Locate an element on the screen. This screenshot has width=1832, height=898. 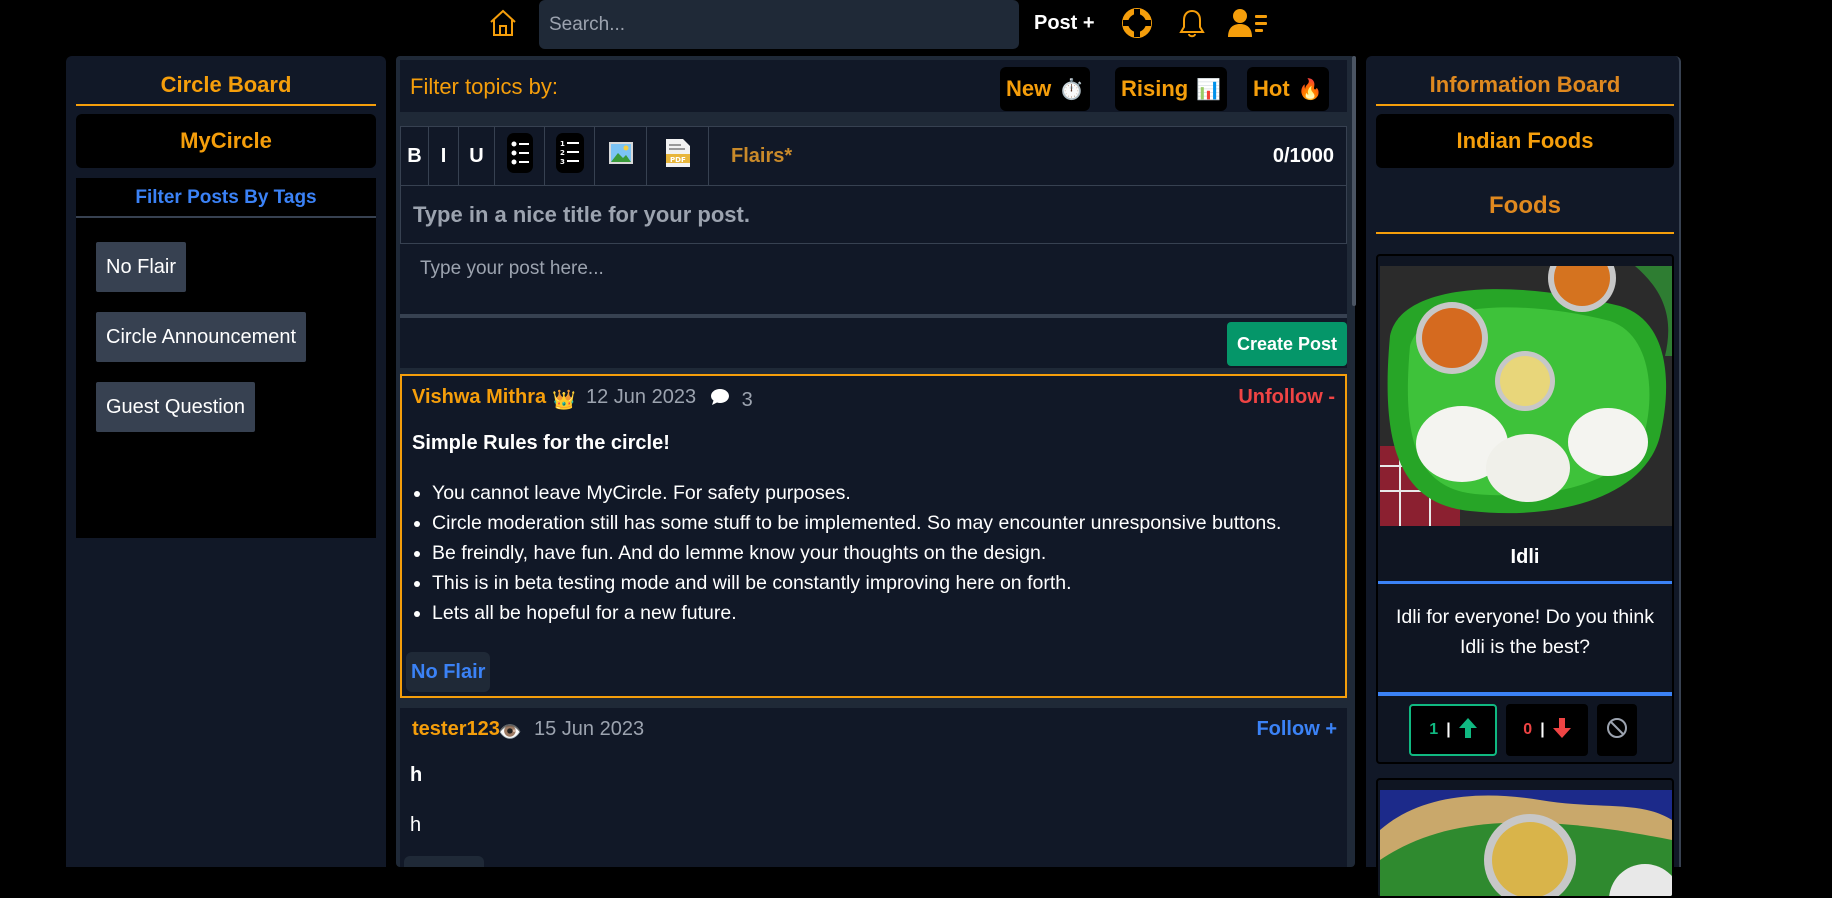
numbered-list-button: 123 is located at coordinates (570, 156).